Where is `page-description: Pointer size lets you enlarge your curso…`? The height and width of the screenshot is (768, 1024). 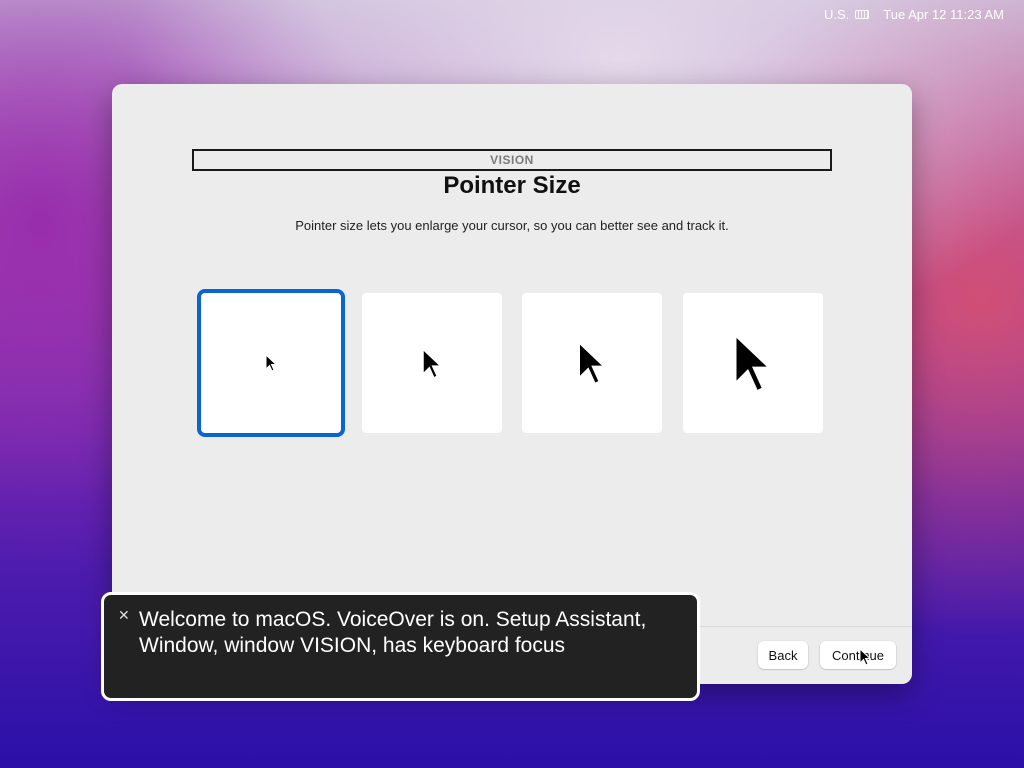 page-description: Pointer size lets you enlarge your curso… is located at coordinates (512, 225).